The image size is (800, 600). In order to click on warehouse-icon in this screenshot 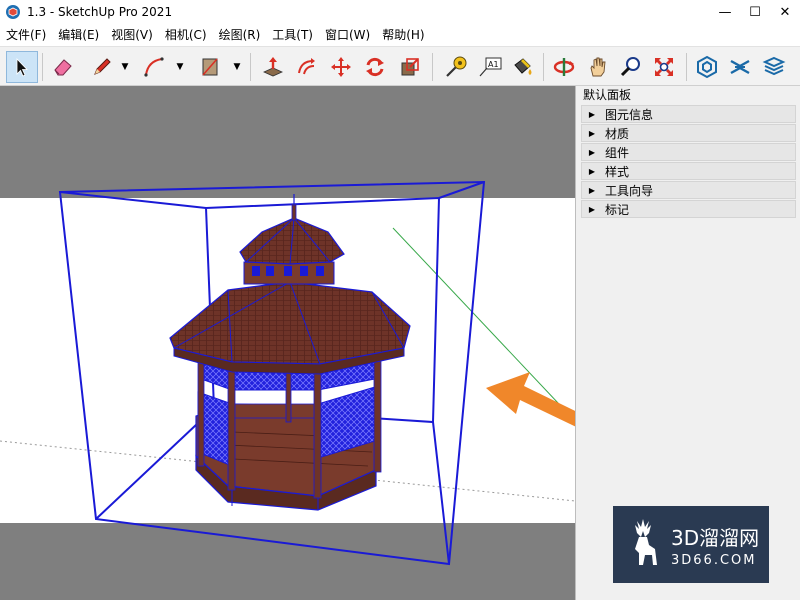, I will do `click(707, 67)`.